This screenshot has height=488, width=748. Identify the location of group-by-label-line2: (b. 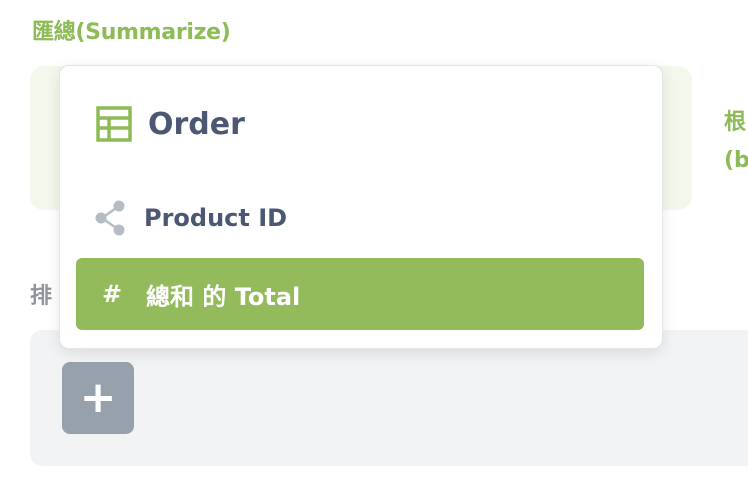
(736, 160).